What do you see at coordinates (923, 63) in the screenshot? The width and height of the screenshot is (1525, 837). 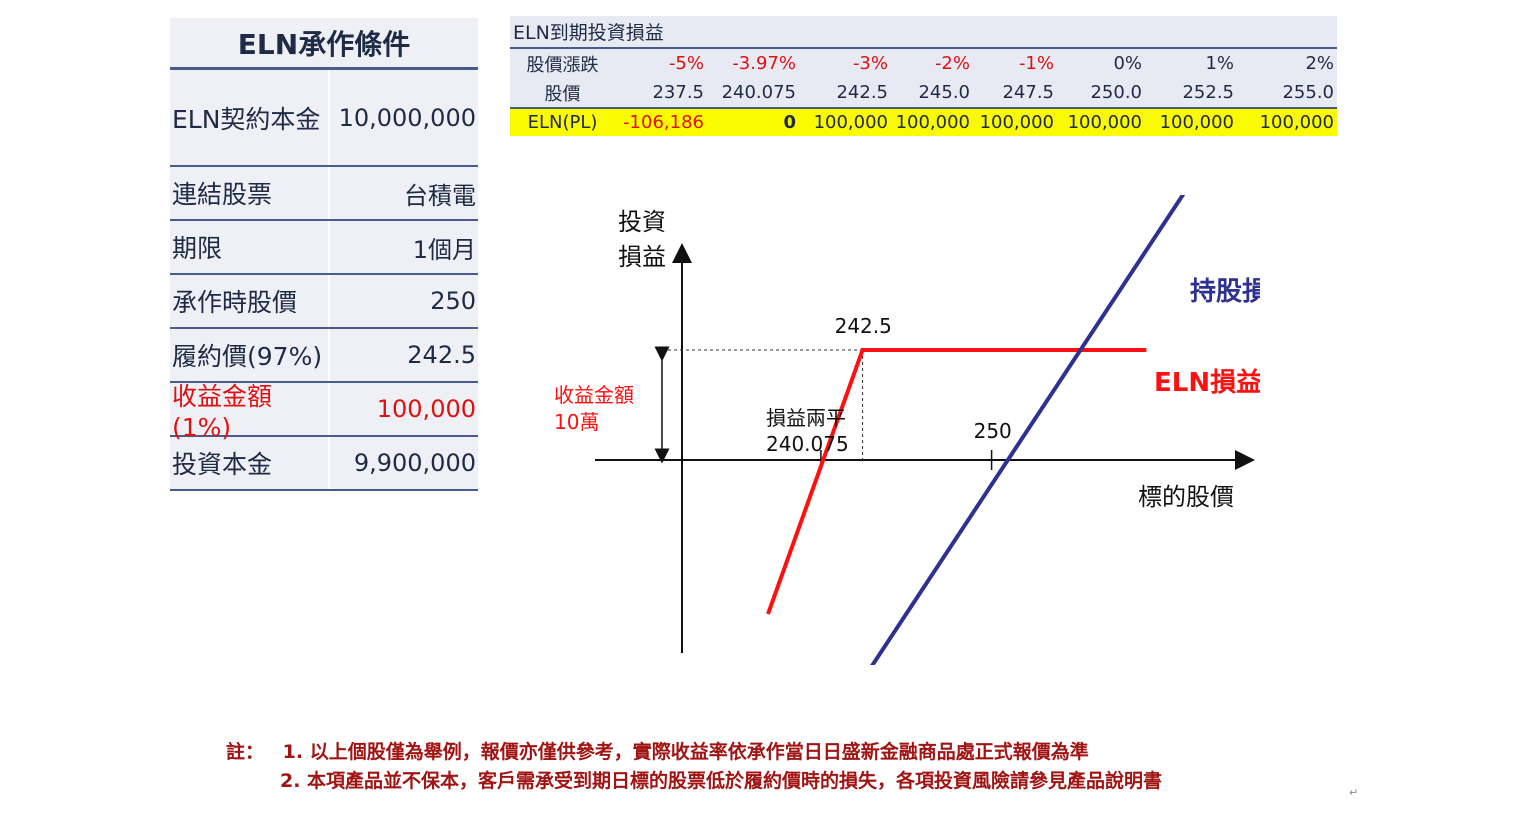 I see `payoff-row-change: 股價漲跌 -5% -3.97% -3% -2% -1% 0% 1% 2%` at bounding box center [923, 63].